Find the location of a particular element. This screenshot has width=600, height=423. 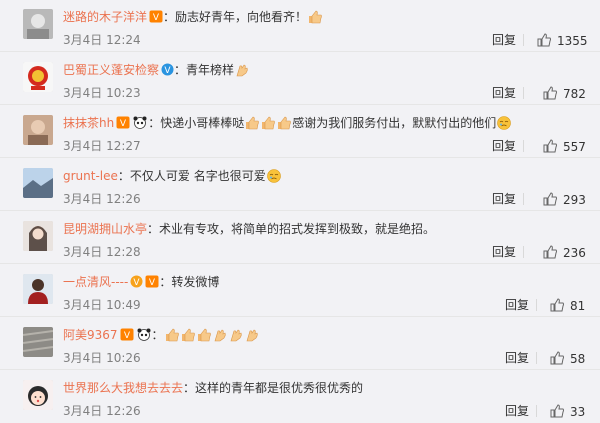

like-button: 782 is located at coordinates (564, 93).